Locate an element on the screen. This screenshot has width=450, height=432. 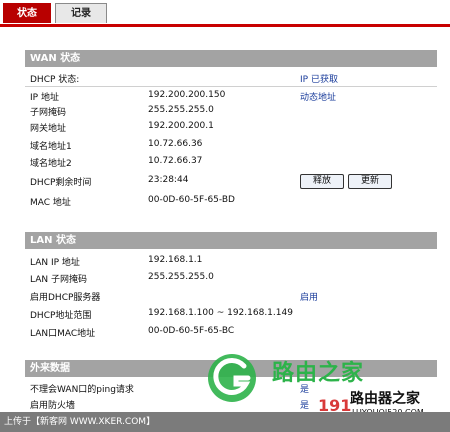
router-logo-icon is located at coordinates (232, 378).